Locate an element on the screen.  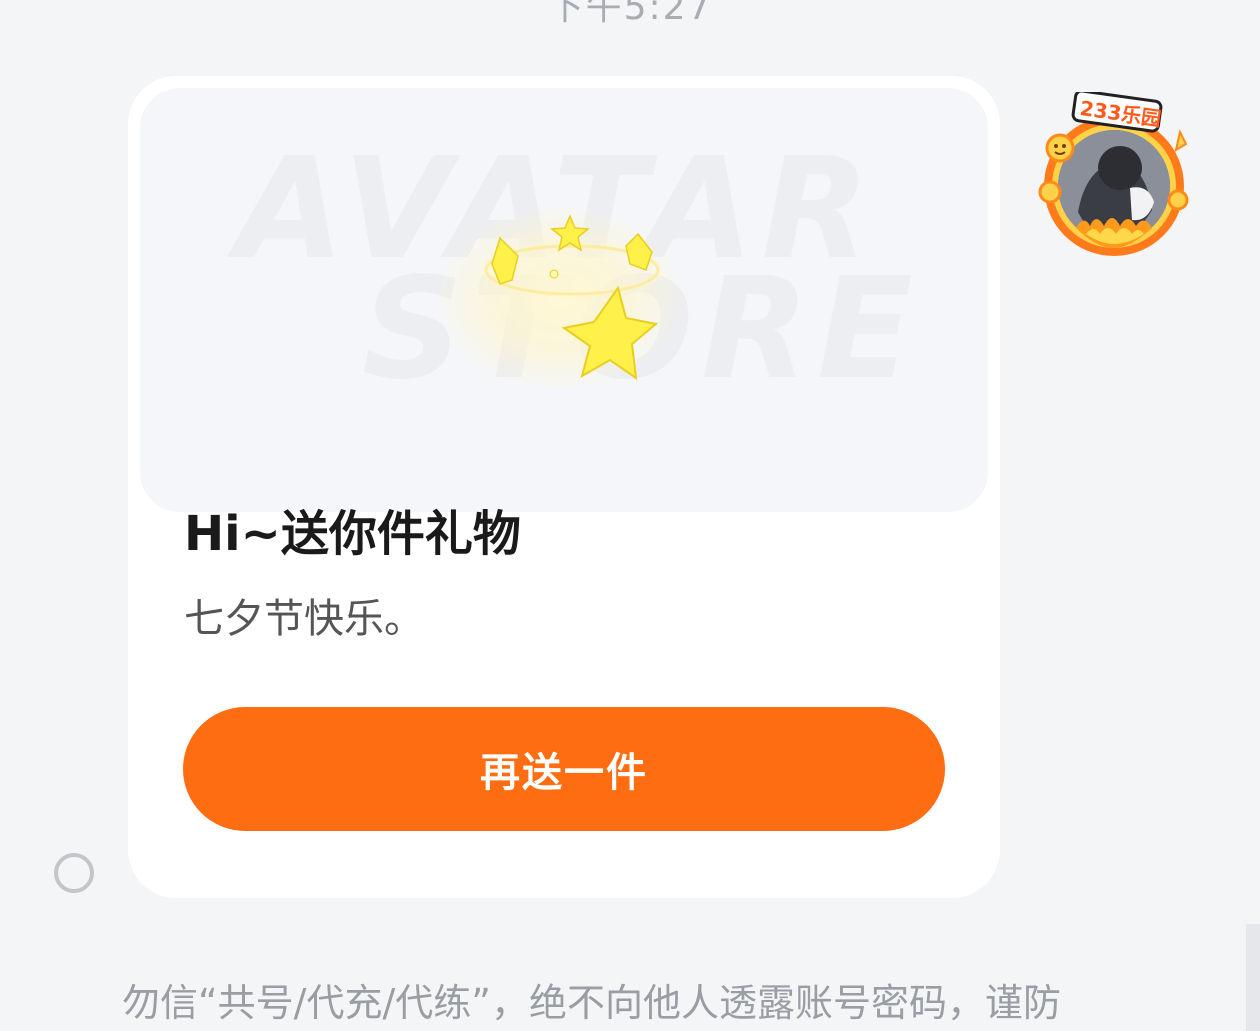
avatar-frame: 233乐园 is located at coordinates (1113, 172).